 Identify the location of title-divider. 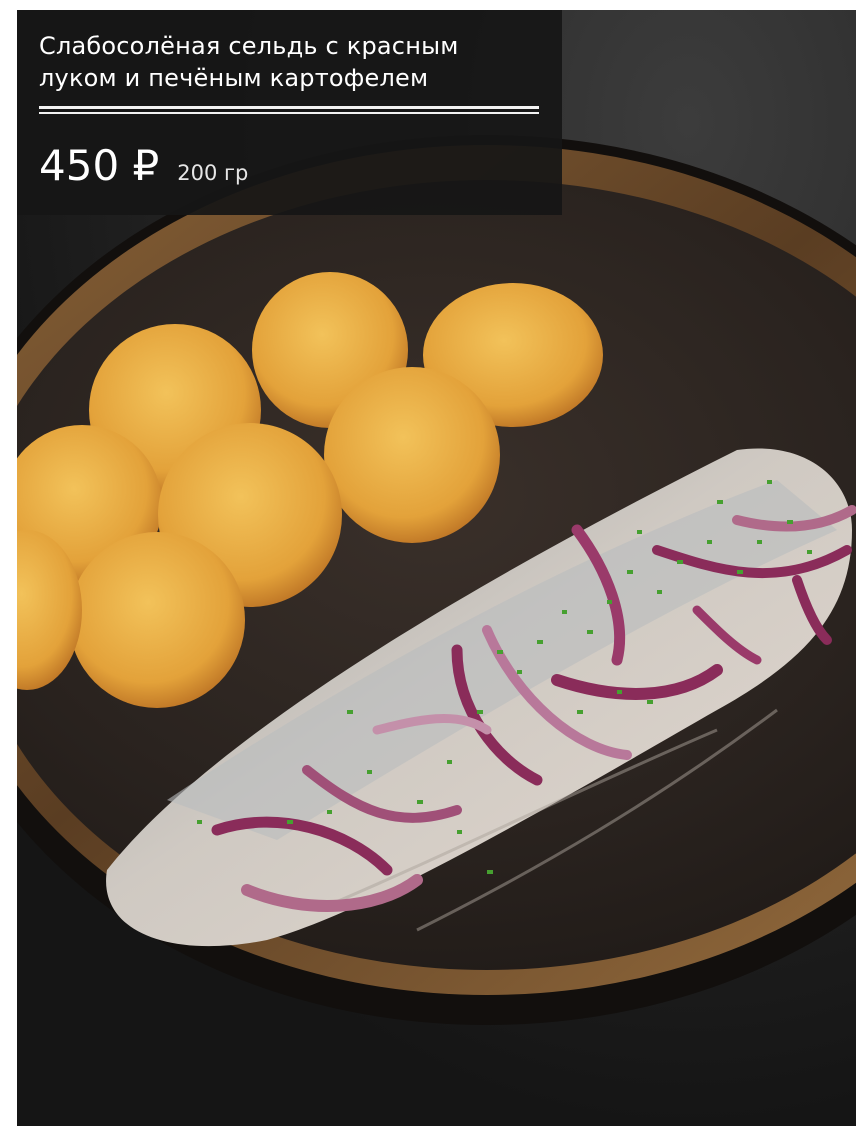
(289, 110).